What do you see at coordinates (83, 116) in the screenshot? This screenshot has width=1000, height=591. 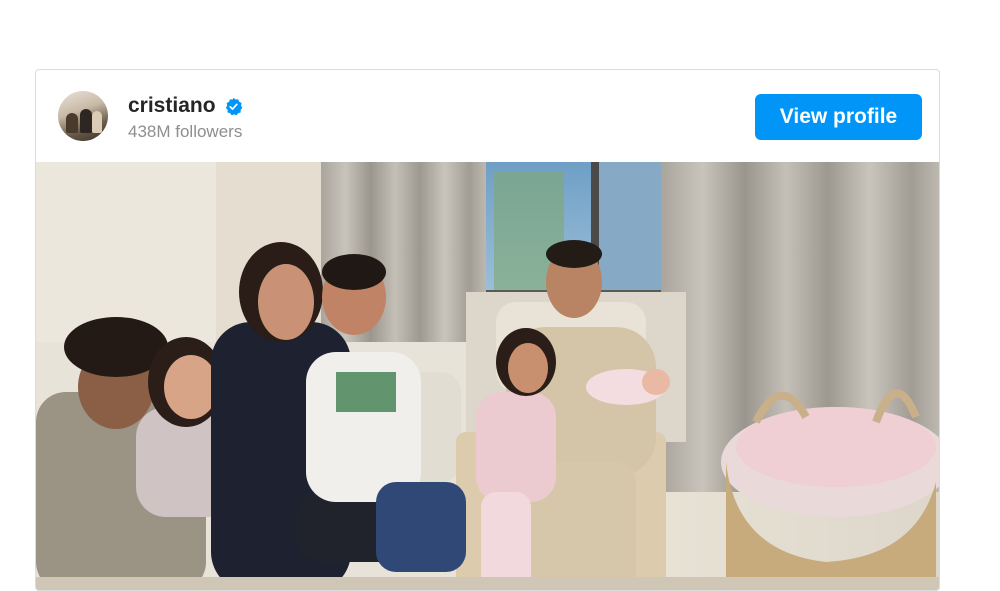 I see `profile-avatar` at bounding box center [83, 116].